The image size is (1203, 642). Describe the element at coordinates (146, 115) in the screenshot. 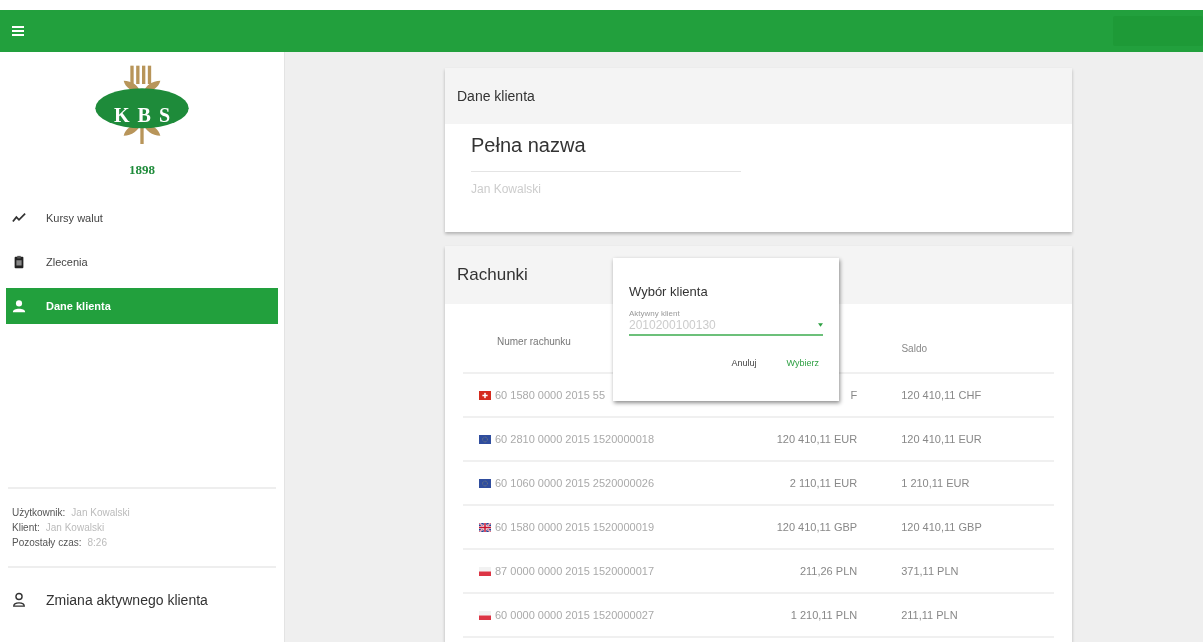

I see `logo-text: KBS` at that location.